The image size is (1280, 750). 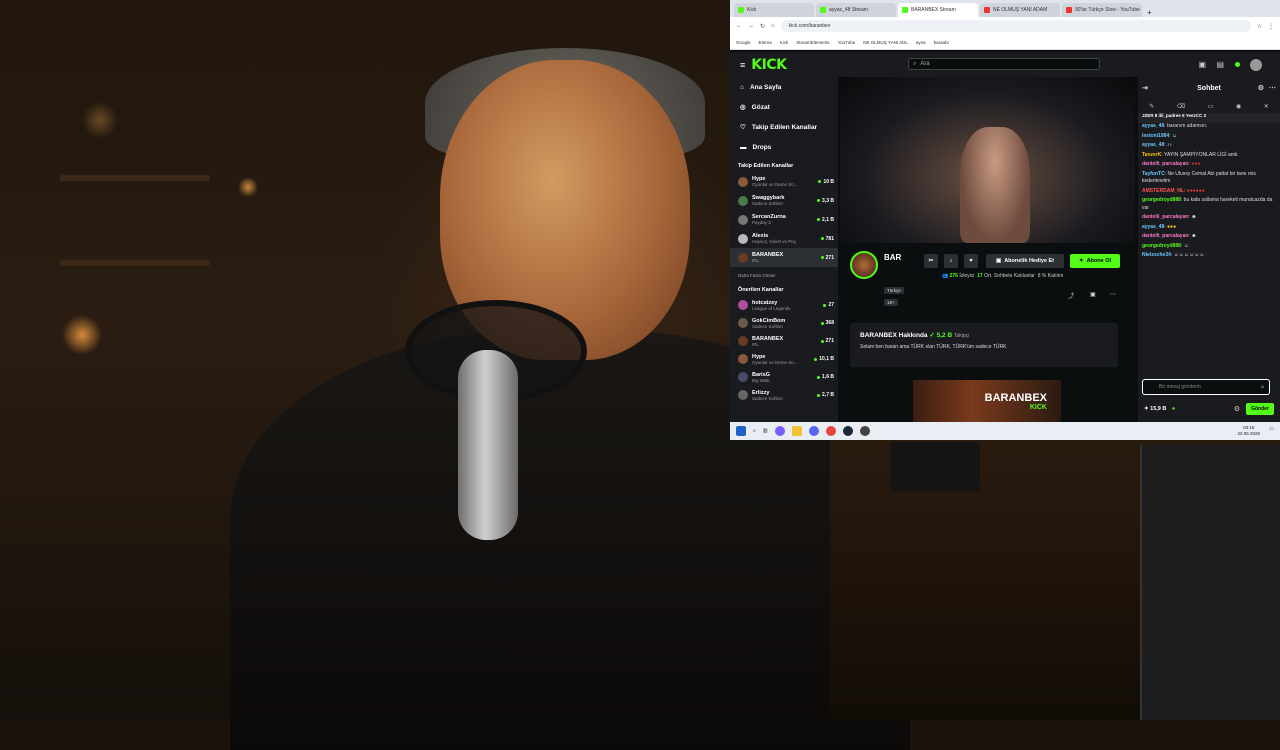 I want to click on bookmark-item: baraabi, so click(x=941, y=42).